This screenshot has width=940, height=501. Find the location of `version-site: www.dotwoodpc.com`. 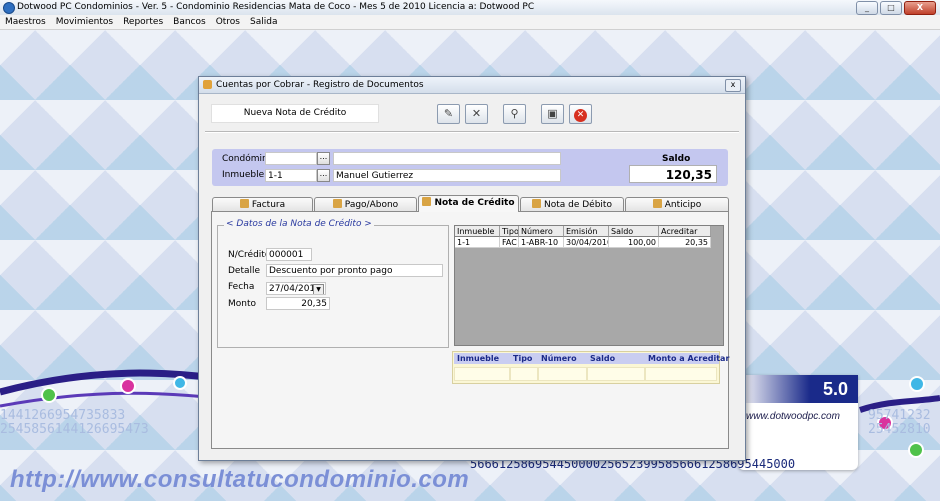

version-site: www.dotwoodpc.com is located at coordinates (793, 416).